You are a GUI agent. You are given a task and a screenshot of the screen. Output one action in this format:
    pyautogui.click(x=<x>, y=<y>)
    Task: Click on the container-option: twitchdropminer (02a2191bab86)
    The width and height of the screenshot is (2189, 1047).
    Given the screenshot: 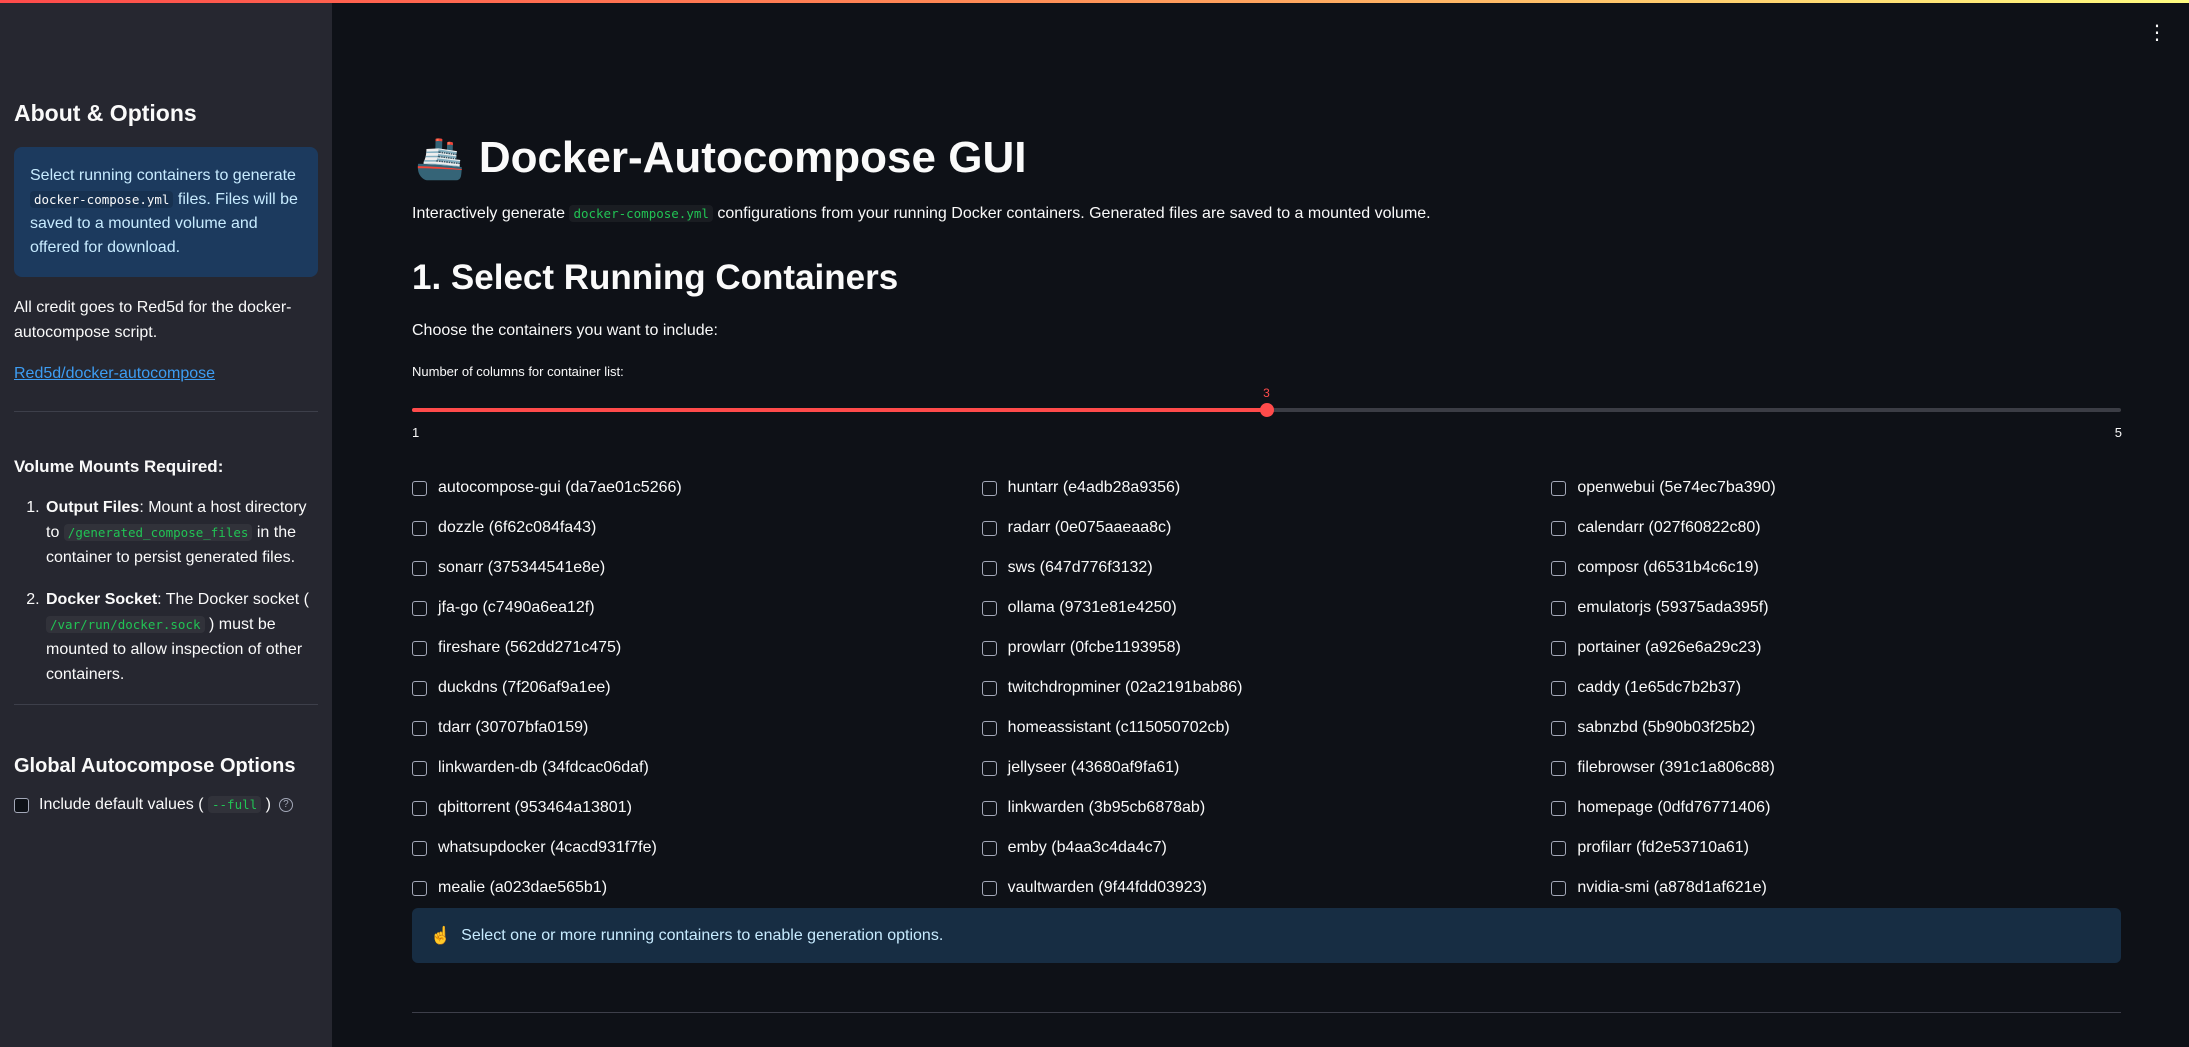 What is the action you would take?
    pyautogui.click(x=1266, y=688)
    